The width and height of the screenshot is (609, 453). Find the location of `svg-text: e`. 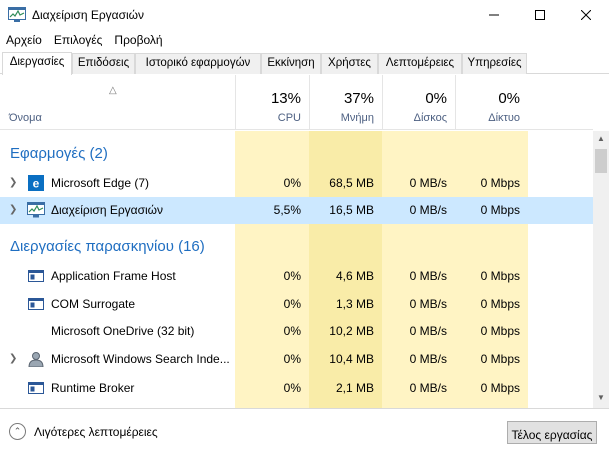

svg-text: e is located at coordinates (36, 184).